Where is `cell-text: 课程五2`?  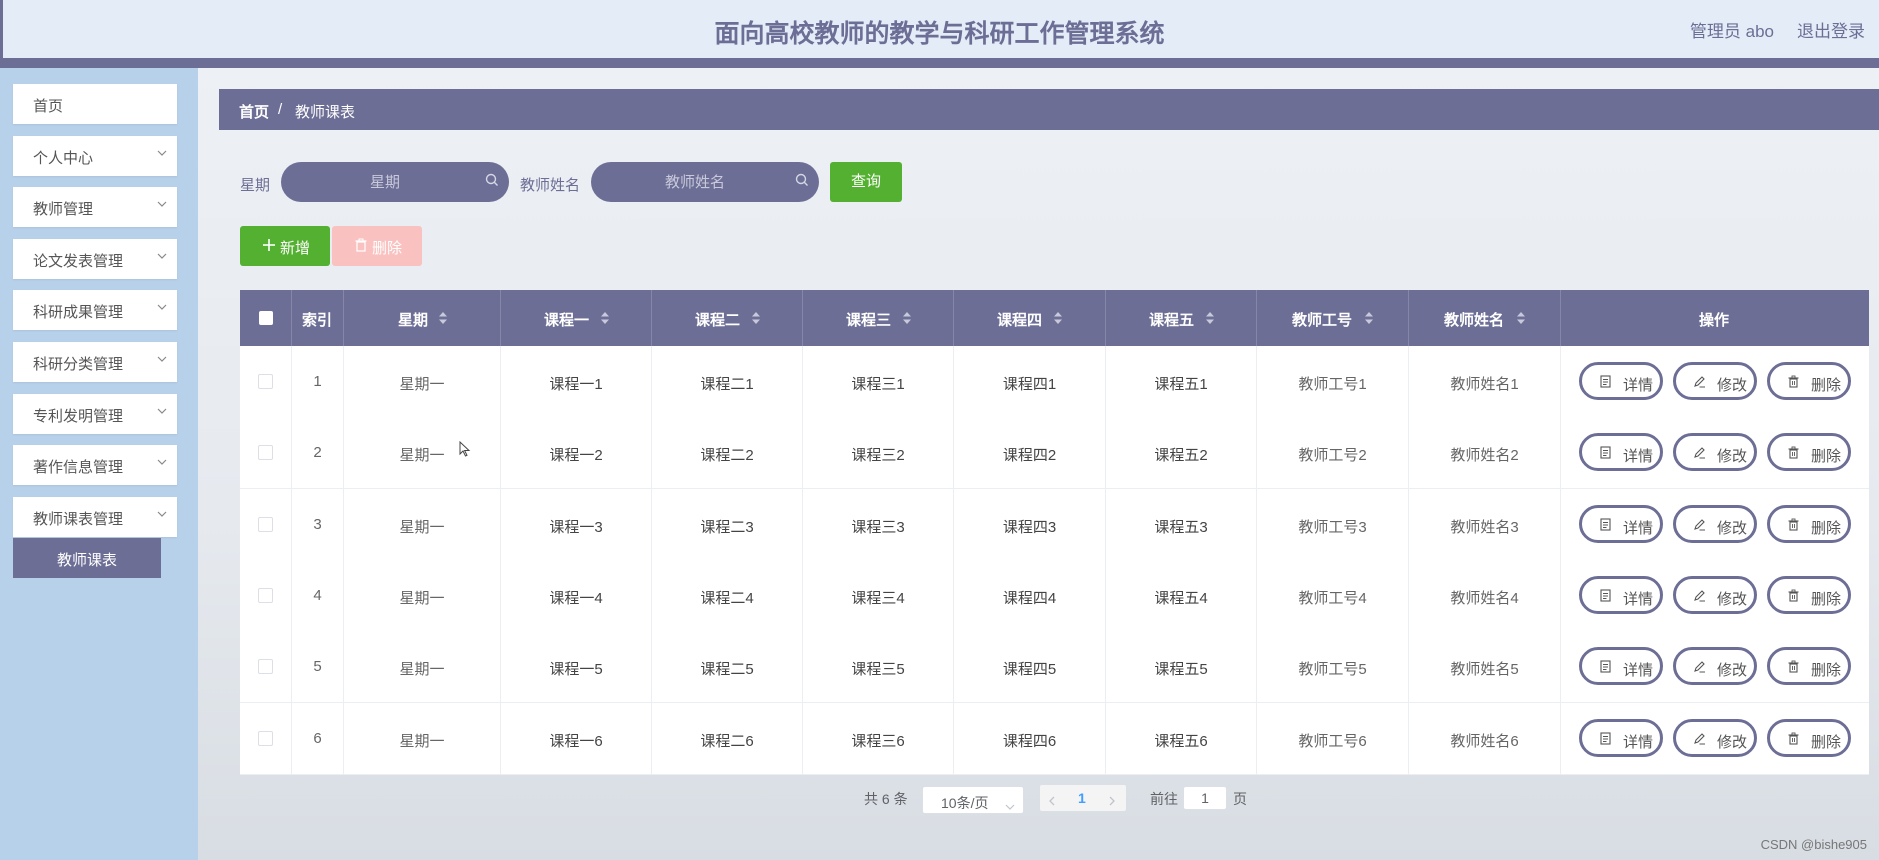
cell-text: 课程五2 is located at coordinates (1181, 456).